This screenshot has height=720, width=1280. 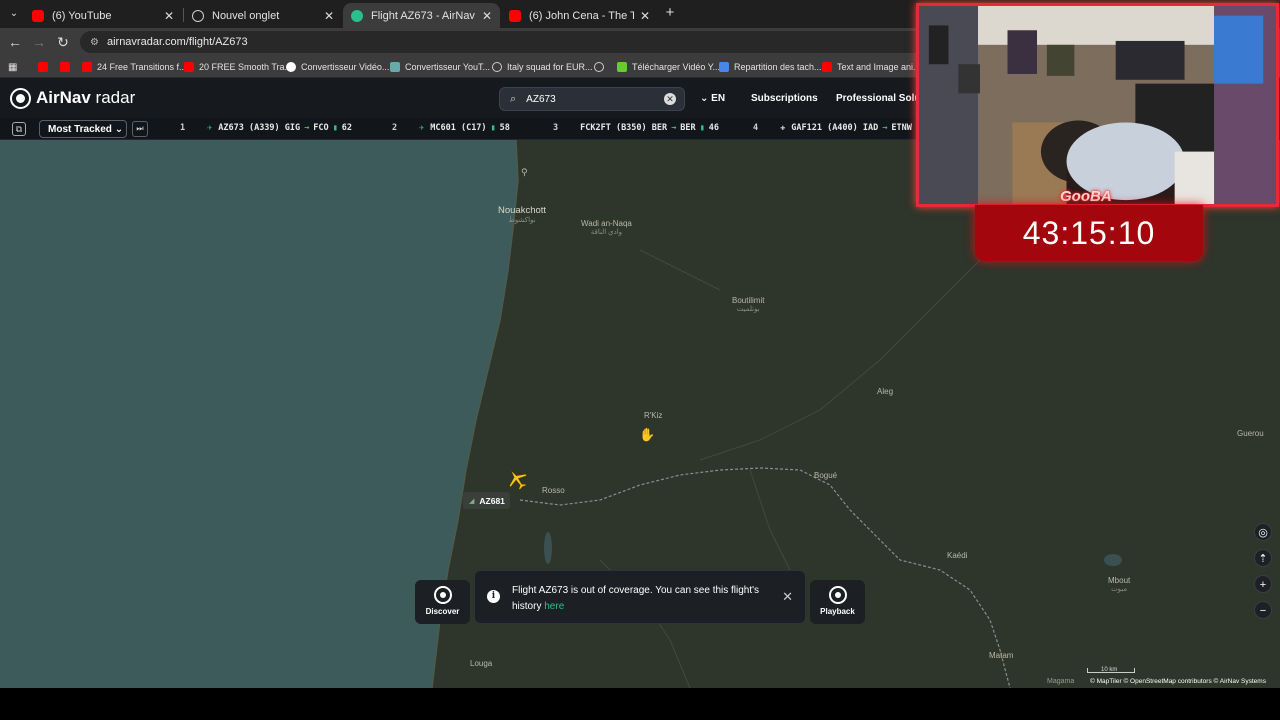 I want to click on tracked-dest: ETNW, so click(x=901, y=128).